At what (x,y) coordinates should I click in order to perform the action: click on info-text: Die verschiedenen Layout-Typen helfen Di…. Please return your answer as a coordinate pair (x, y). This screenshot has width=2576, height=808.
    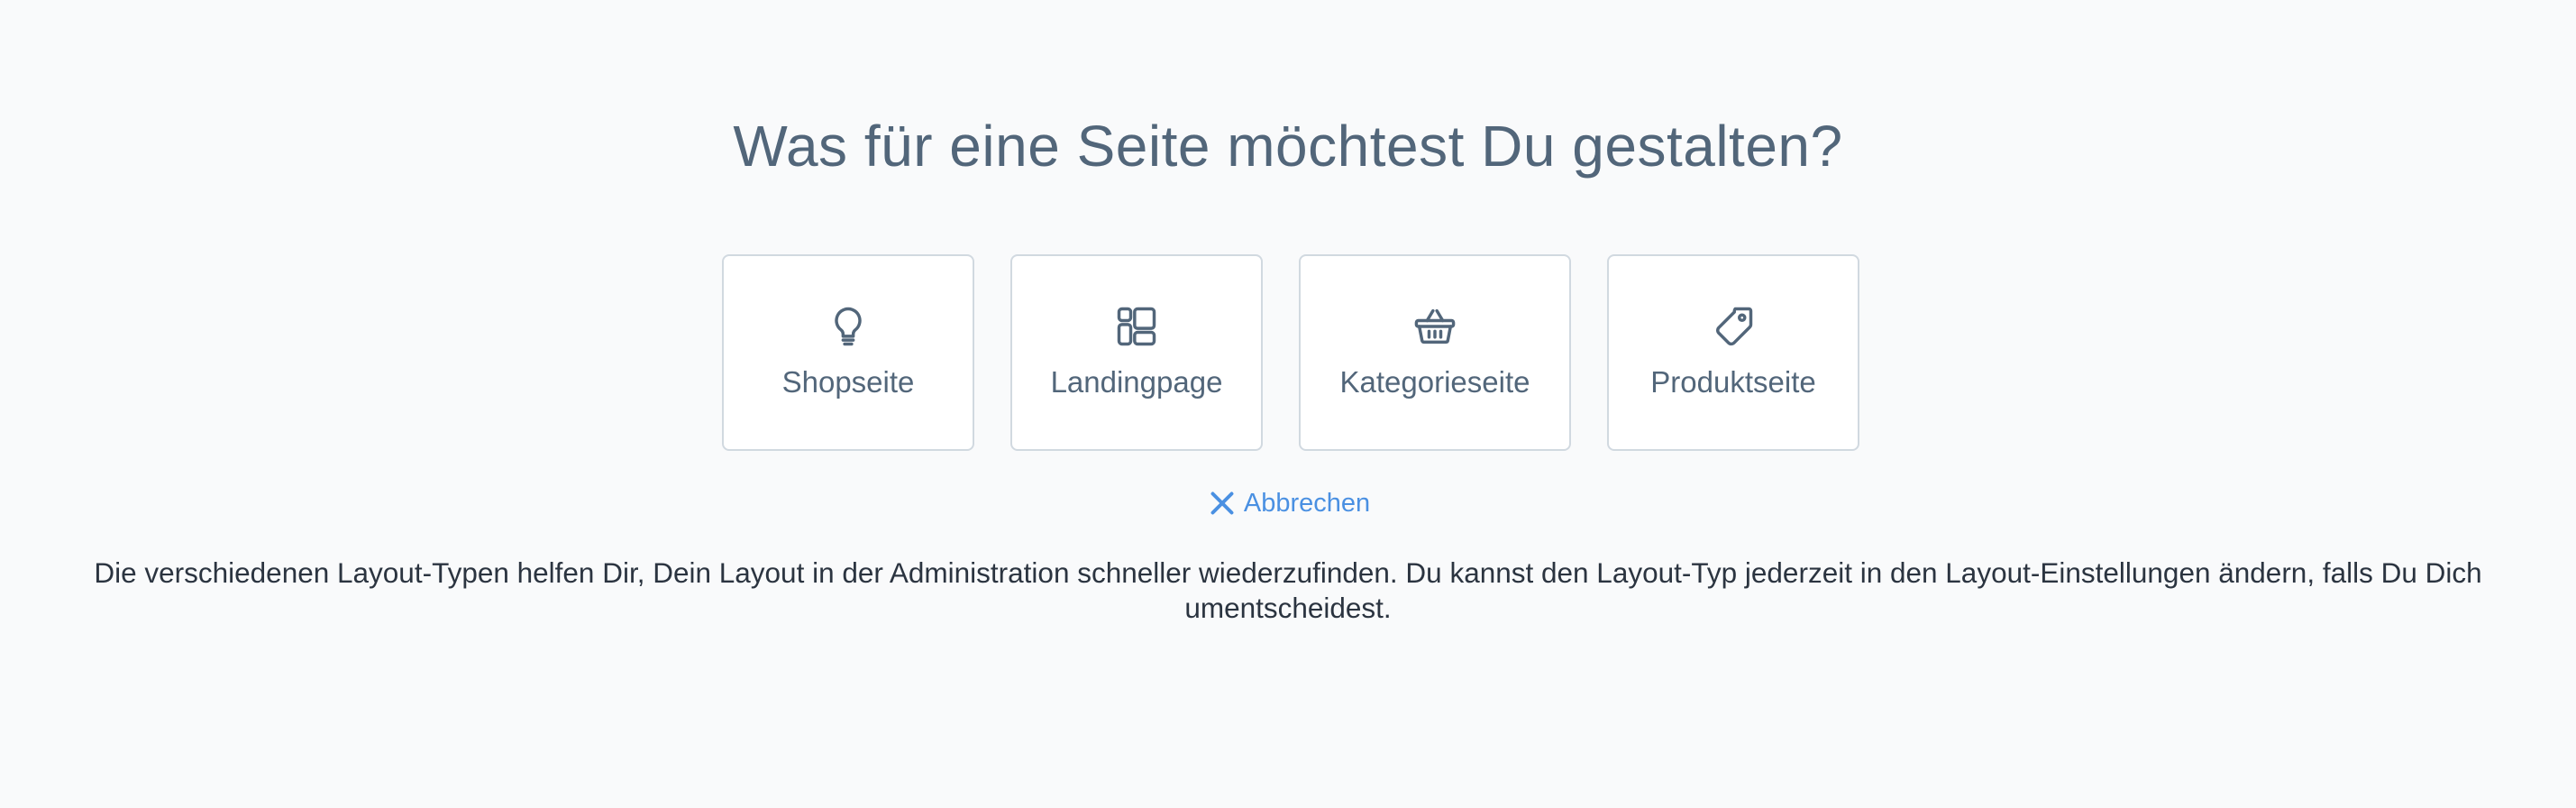
    Looking at the image, I should click on (1288, 590).